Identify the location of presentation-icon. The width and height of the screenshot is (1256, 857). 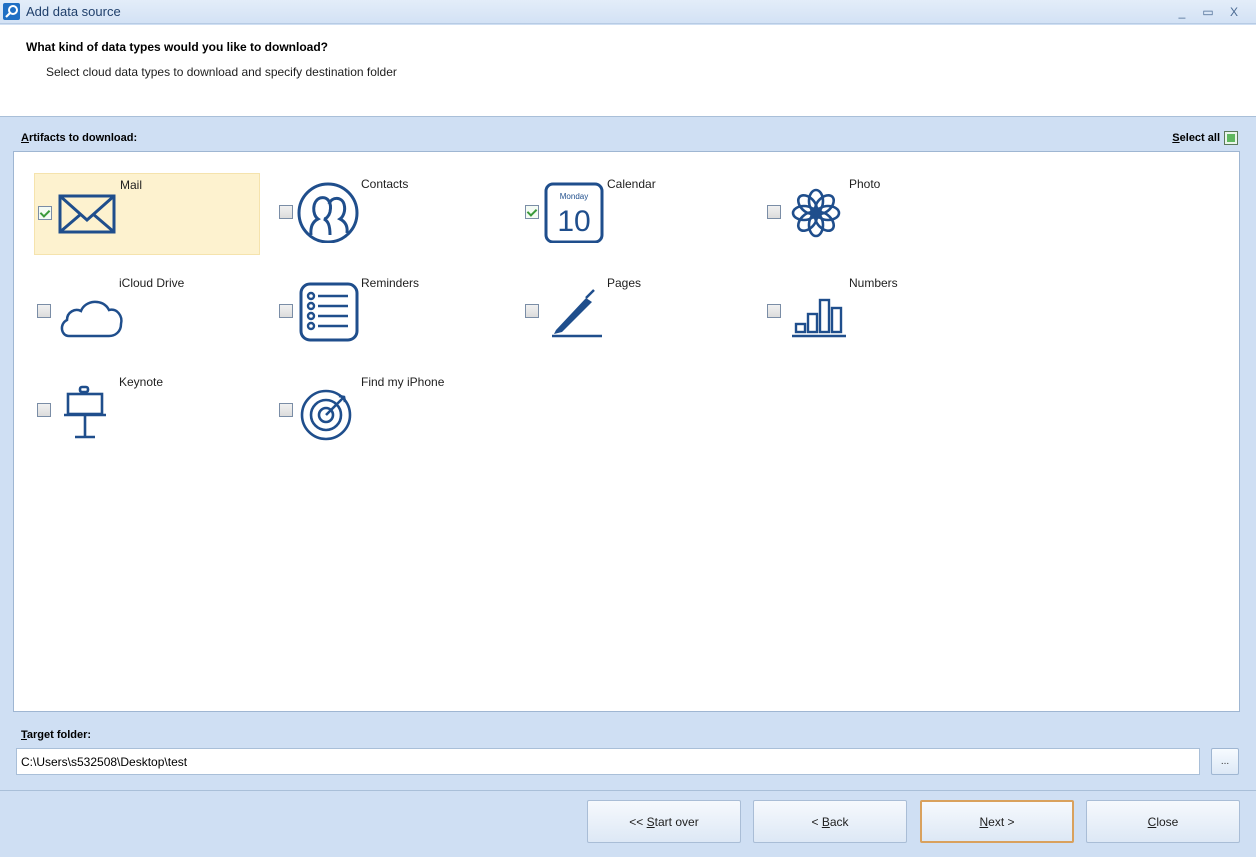
(85, 412).